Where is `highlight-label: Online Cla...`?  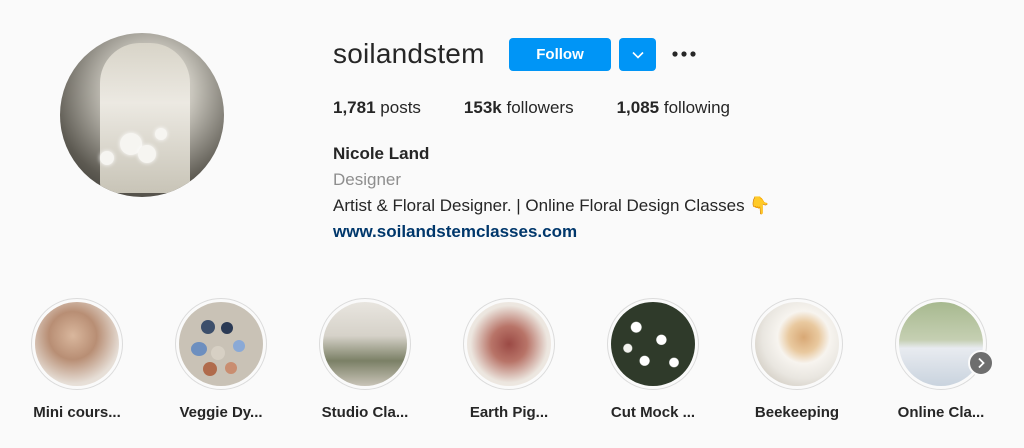 highlight-label: Online Cla... is located at coordinates (941, 412).